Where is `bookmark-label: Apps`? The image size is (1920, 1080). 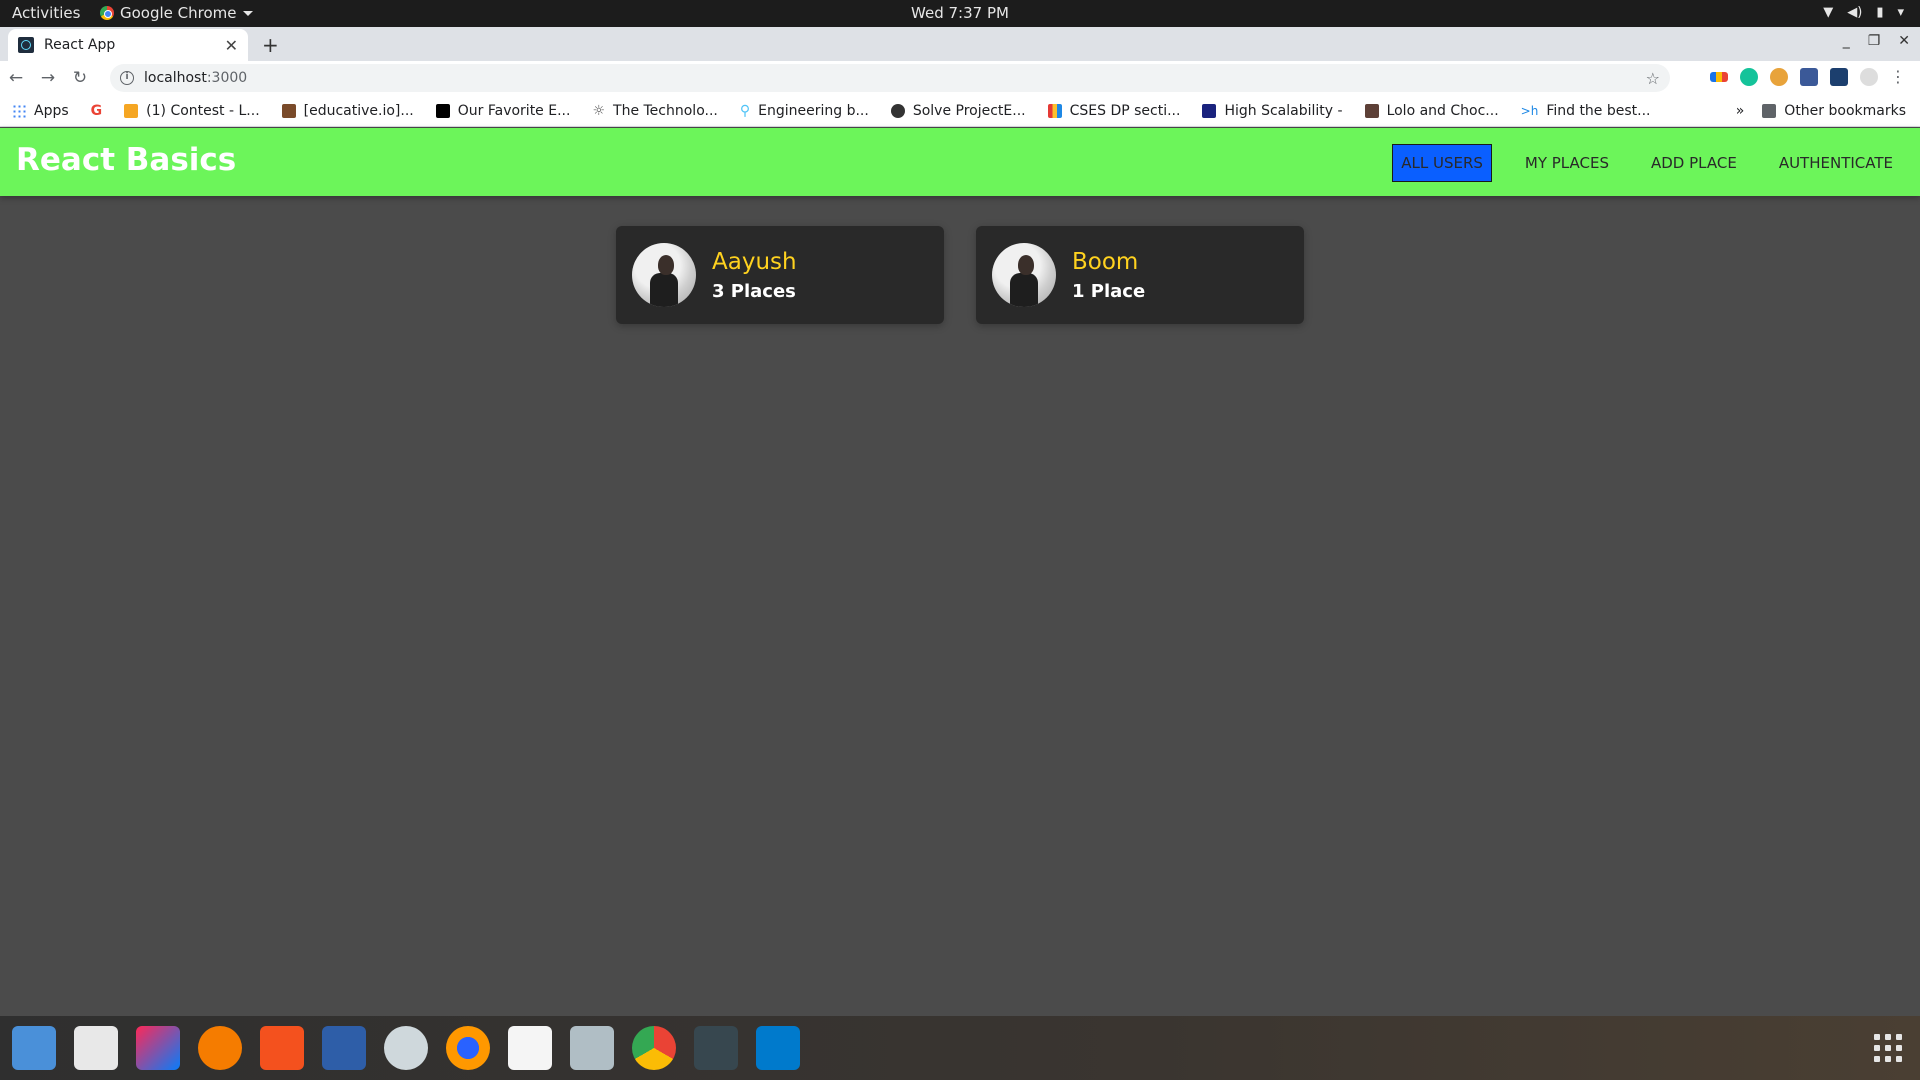
bookmark-label: Apps is located at coordinates (51, 110).